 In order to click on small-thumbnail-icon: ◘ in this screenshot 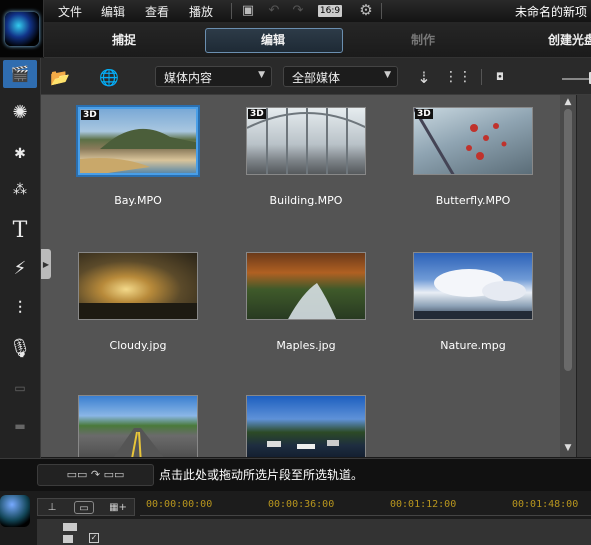, I will do `click(500, 77)`.